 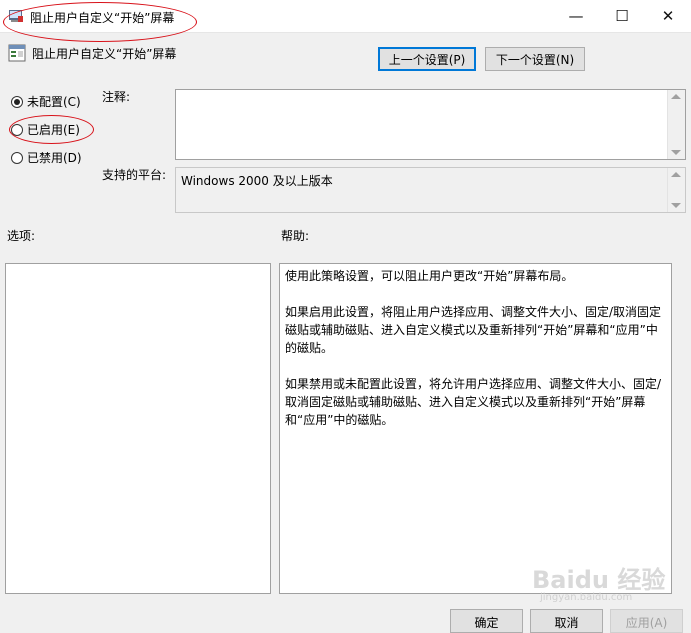 What do you see at coordinates (535, 59) in the screenshot?
I see `next-setting-button: 下一个设置(N)` at bounding box center [535, 59].